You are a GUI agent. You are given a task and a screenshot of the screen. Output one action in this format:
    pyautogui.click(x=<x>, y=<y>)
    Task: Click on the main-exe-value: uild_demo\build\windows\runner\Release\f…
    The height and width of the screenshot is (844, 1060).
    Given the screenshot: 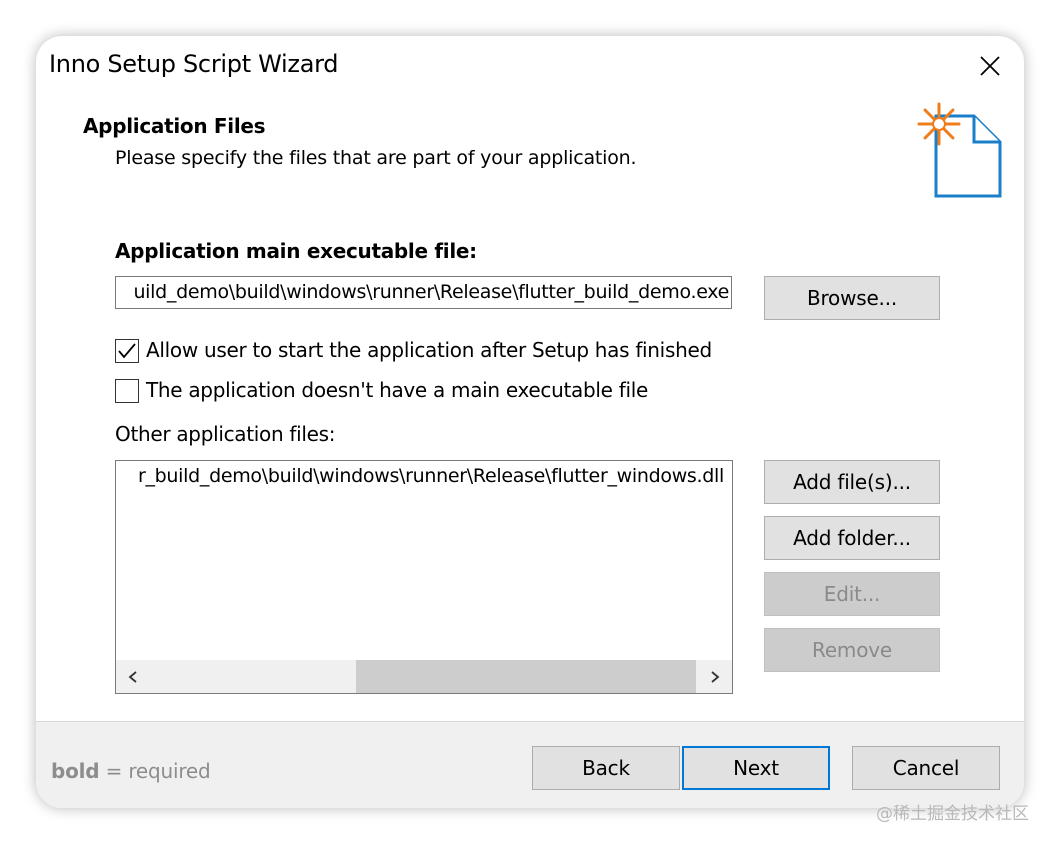 What is the action you would take?
    pyautogui.click(x=431, y=292)
    